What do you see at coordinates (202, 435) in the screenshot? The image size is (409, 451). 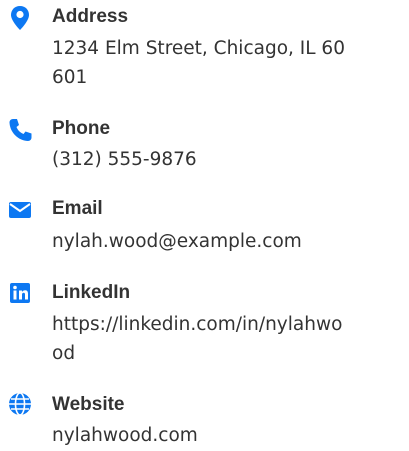 I see `website-value: nylahwood.com` at bounding box center [202, 435].